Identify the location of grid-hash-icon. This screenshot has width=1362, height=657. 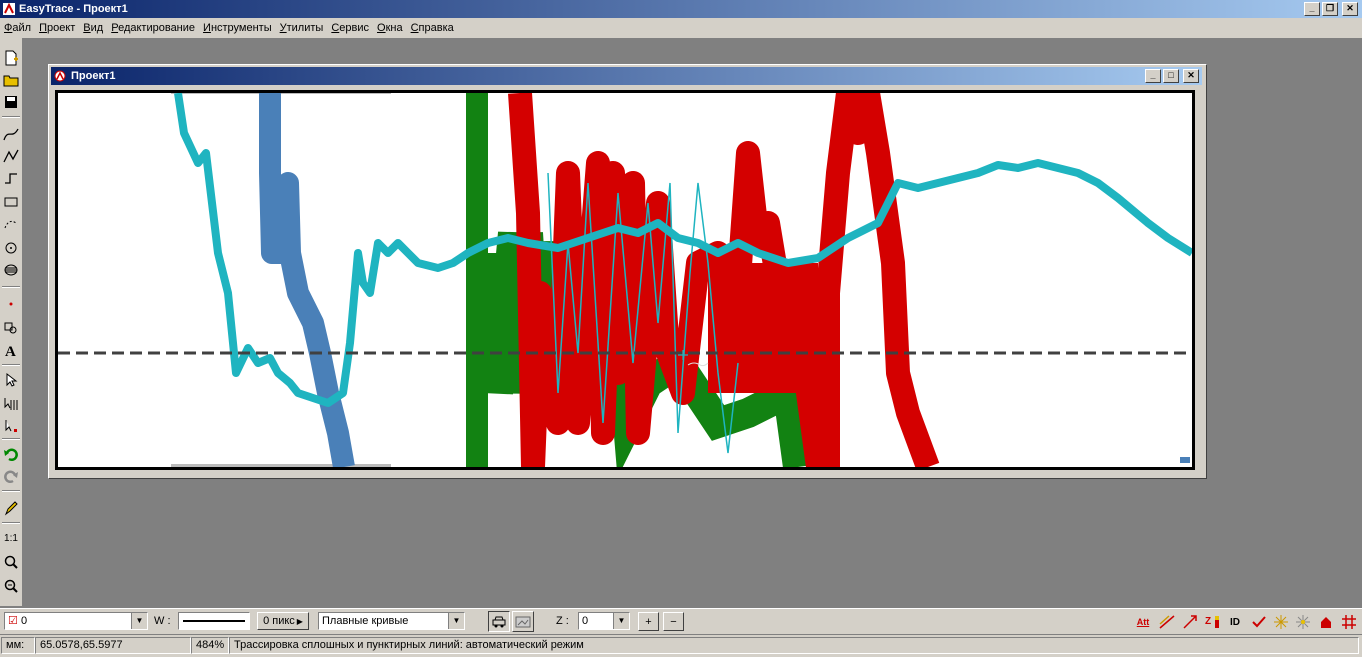
(1349, 622).